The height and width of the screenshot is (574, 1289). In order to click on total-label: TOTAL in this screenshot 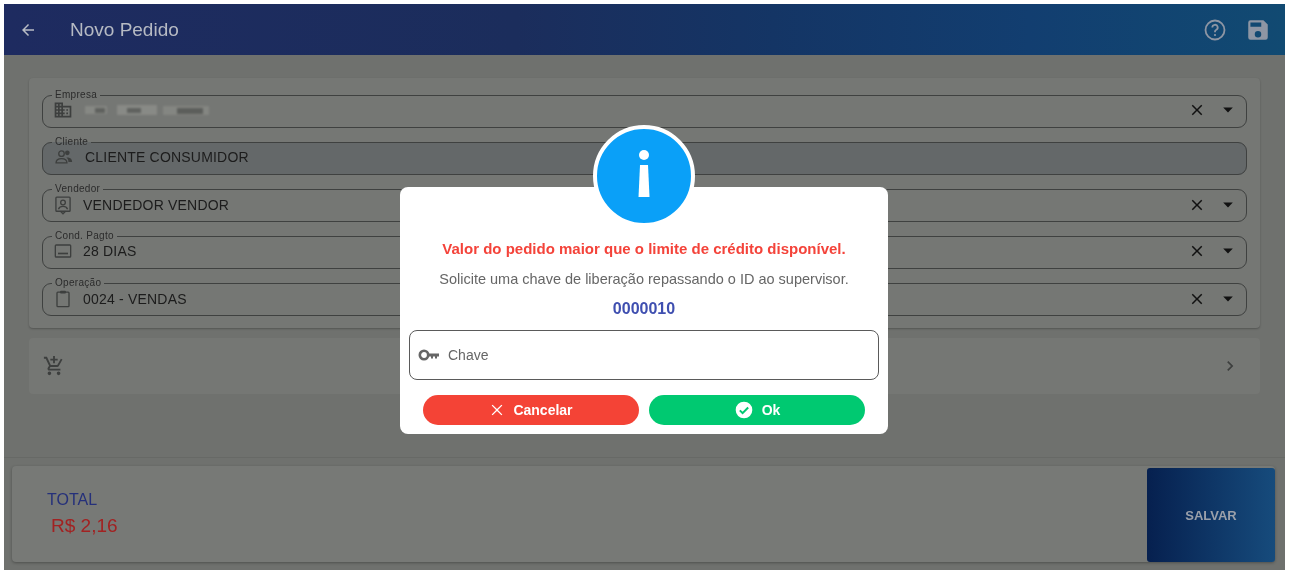, I will do `click(73, 500)`.